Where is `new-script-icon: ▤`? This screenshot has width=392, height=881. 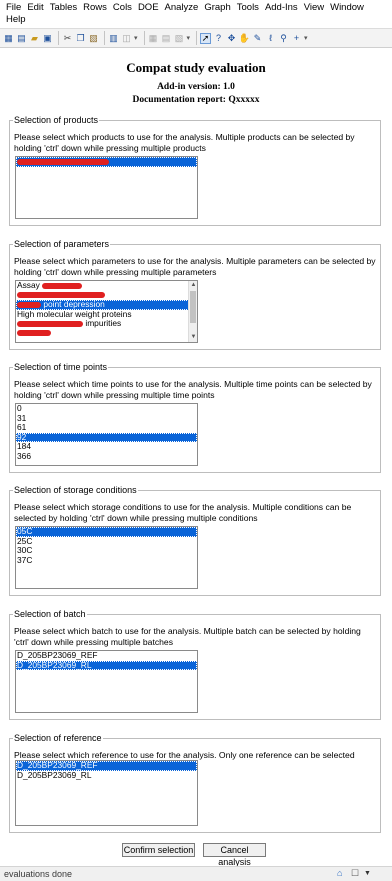
new-script-icon: ▤ is located at coordinates (21, 38).